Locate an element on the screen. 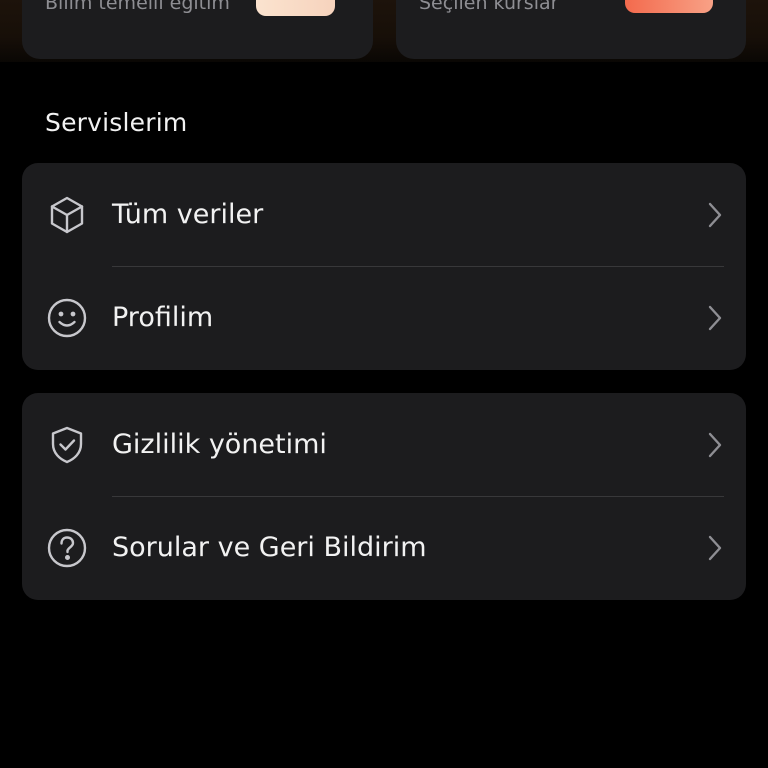 The height and width of the screenshot is (768, 768). top-banner: Bilim temelli eğitim Seçilen kurslar is located at coordinates (384, 31).